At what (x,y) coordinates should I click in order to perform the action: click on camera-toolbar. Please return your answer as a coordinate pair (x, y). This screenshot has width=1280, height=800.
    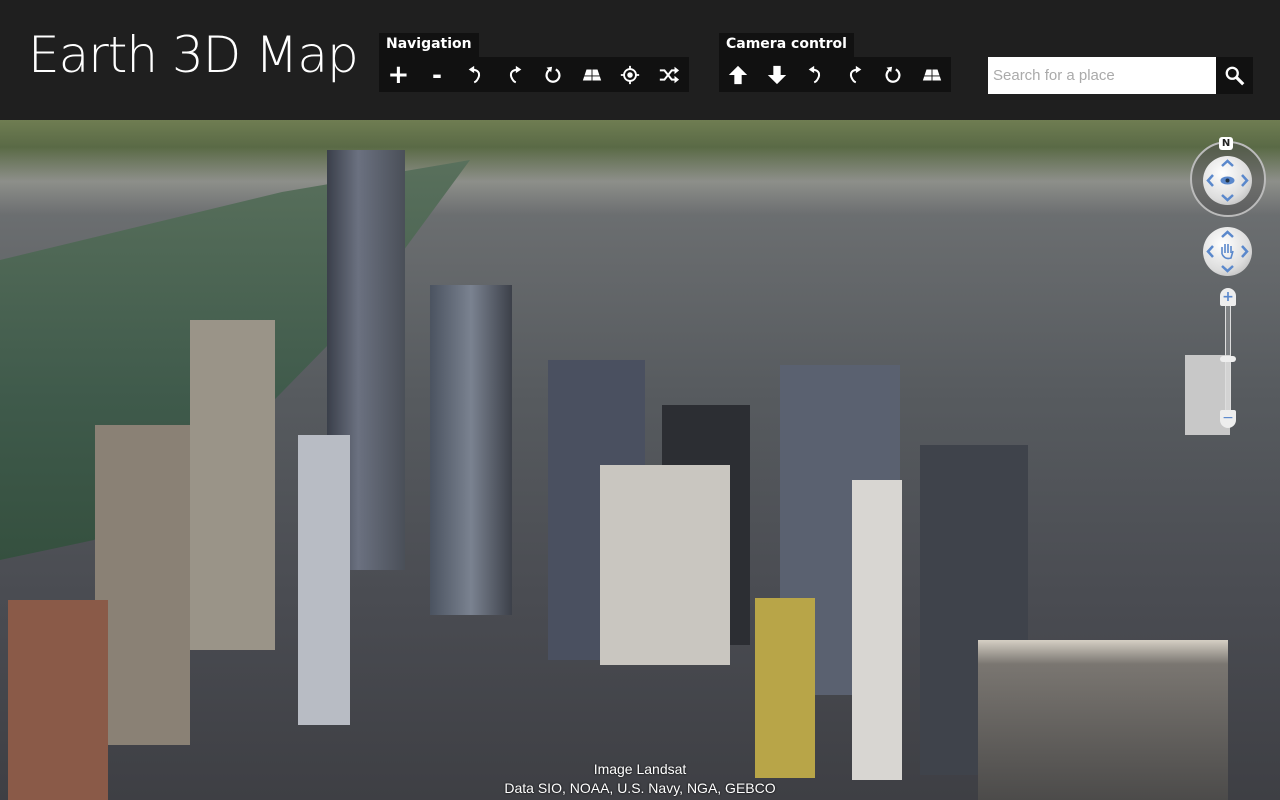
    Looking at the image, I should click on (835, 74).